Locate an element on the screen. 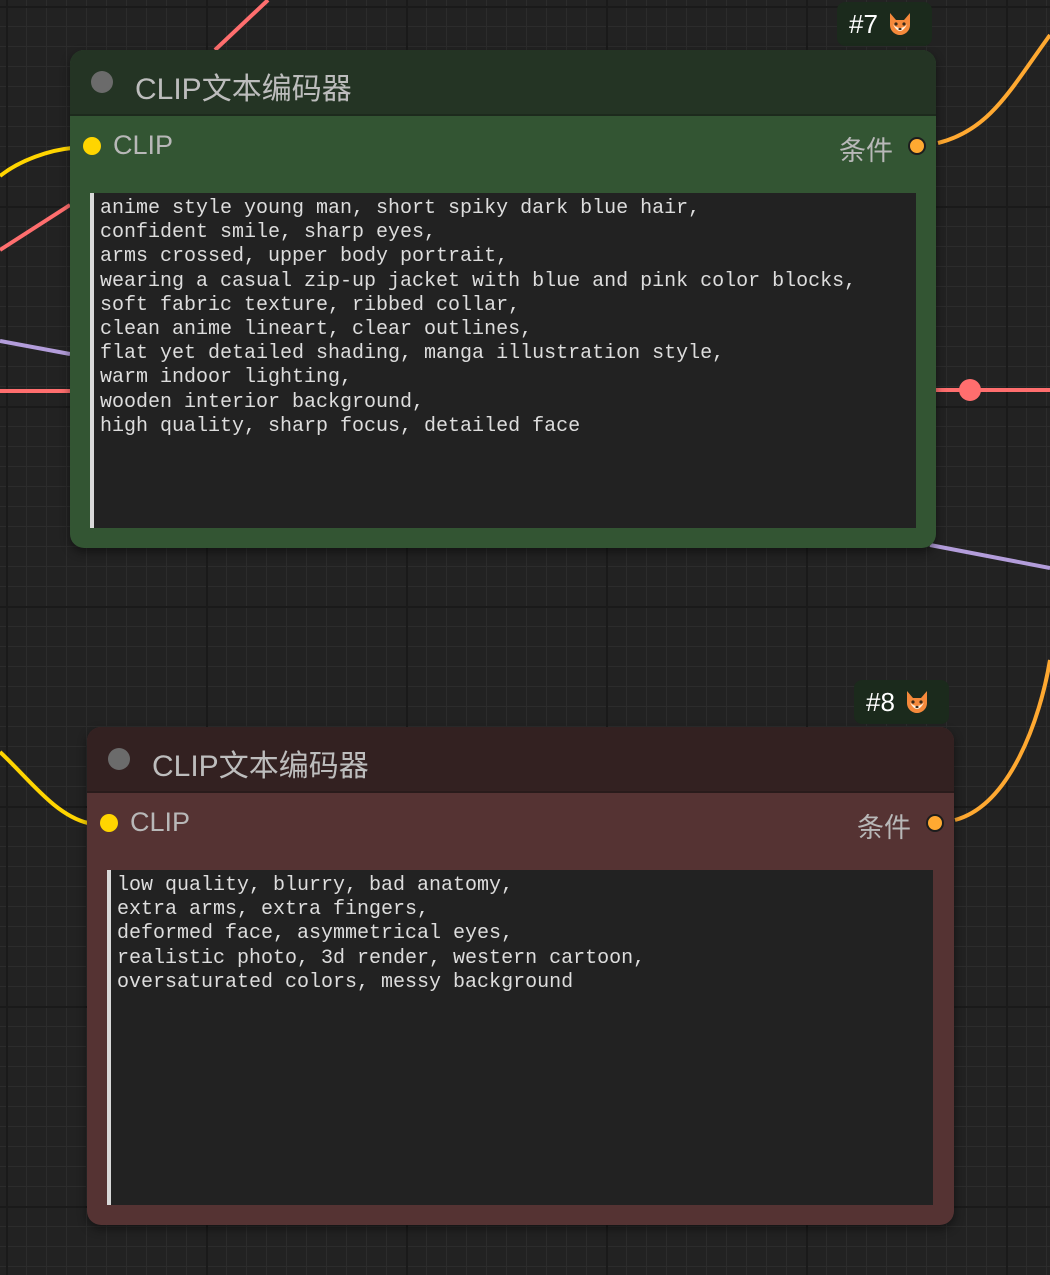 The image size is (1050, 1275). node-id-badge: #7 is located at coordinates (884, 24).